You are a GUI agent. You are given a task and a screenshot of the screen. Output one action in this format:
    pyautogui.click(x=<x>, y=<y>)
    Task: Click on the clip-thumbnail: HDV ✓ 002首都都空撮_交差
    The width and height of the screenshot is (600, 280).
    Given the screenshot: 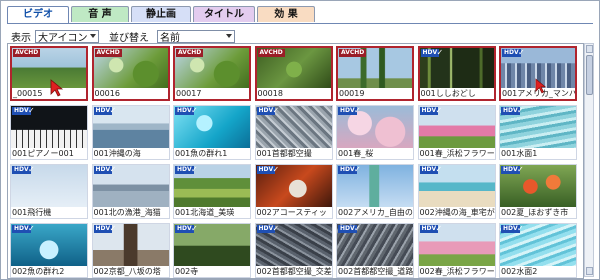 What is the action you would take?
    pyautogui.click(x=293, y=250)
    